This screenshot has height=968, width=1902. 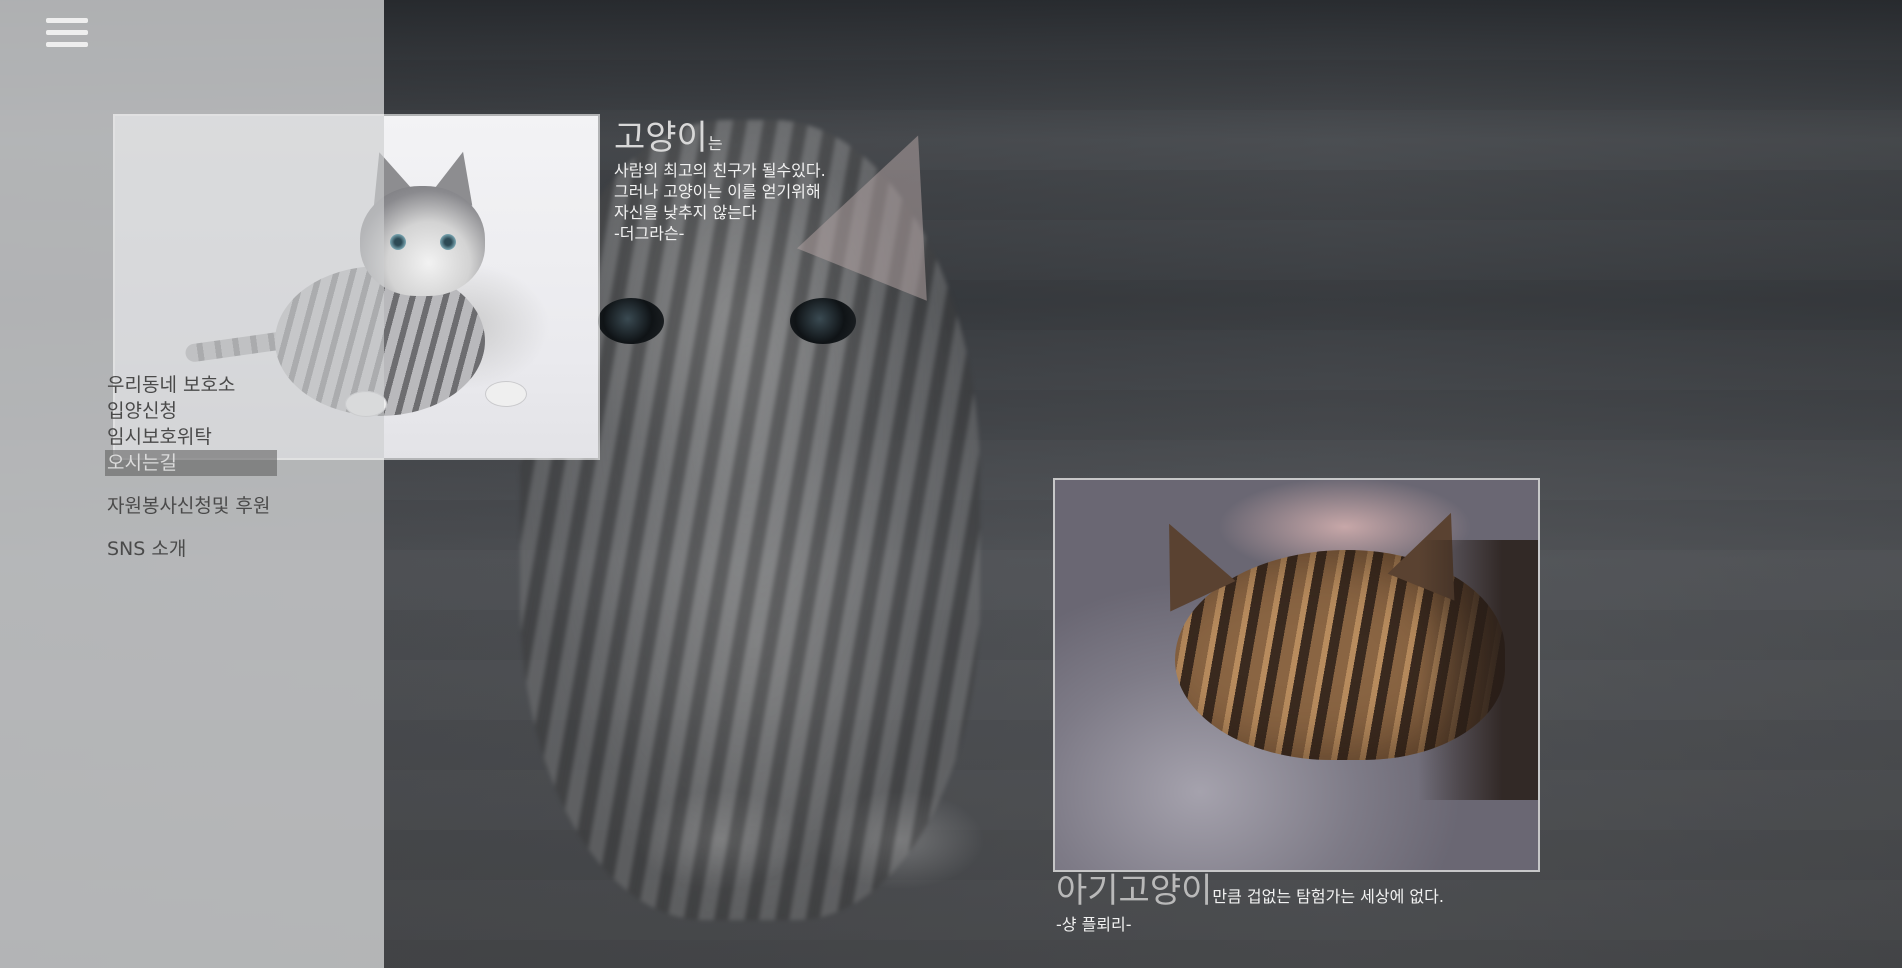 What do you see at coordinates (191, 437) in the screenshot?
I see `menu-item-foster: 임시보호위탁` at bounding box center [191, 437].